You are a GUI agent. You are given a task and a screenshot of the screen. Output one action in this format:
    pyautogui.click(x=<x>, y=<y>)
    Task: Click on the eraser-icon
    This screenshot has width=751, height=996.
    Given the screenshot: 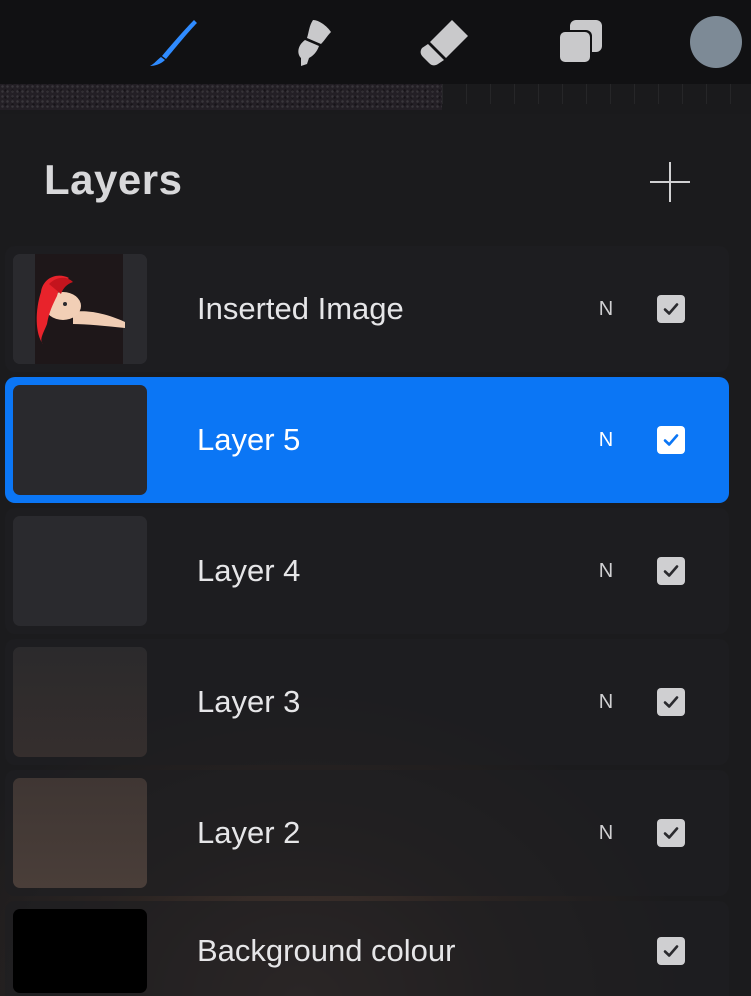 What is the action you would take?
    pyautogui.click(x=444, y=43)
    